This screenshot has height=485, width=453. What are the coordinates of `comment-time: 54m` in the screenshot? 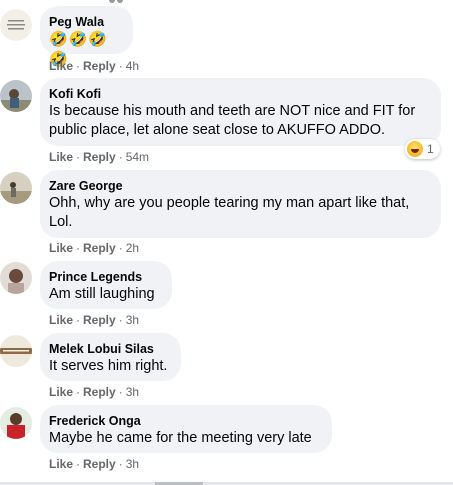 It's located at (137, 157).